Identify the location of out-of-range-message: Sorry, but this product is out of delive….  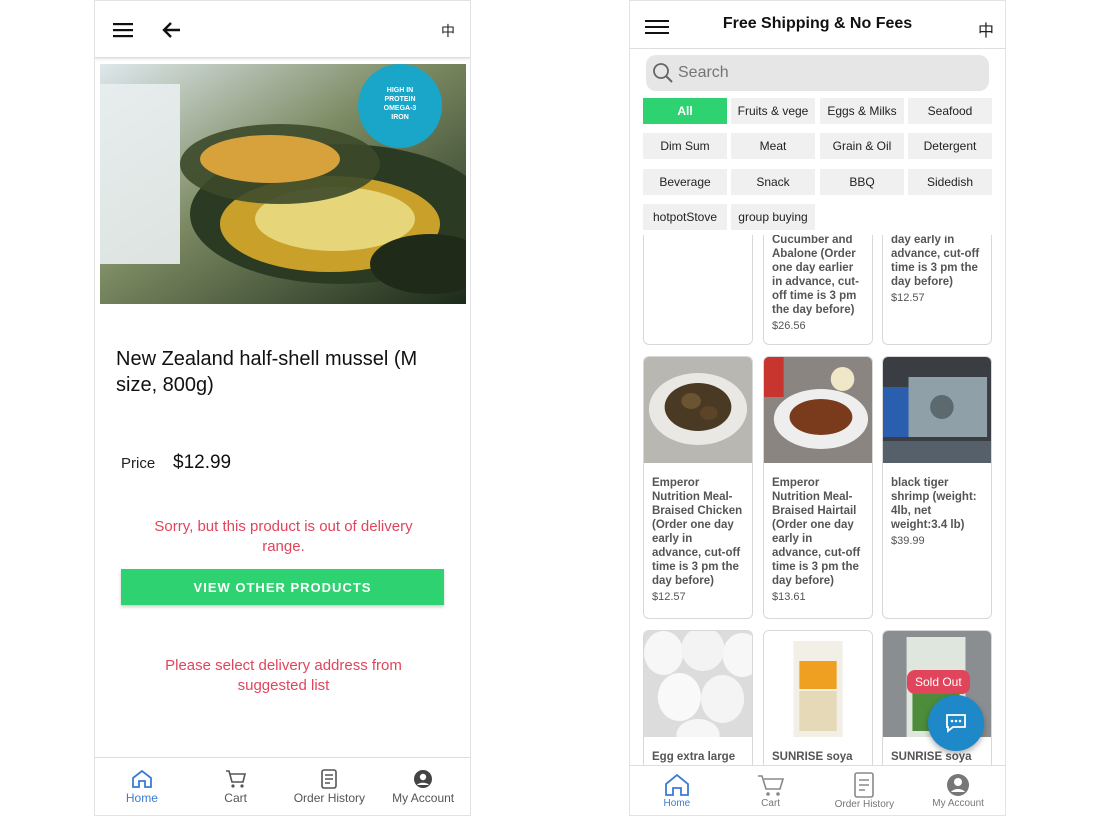
(283, 536).